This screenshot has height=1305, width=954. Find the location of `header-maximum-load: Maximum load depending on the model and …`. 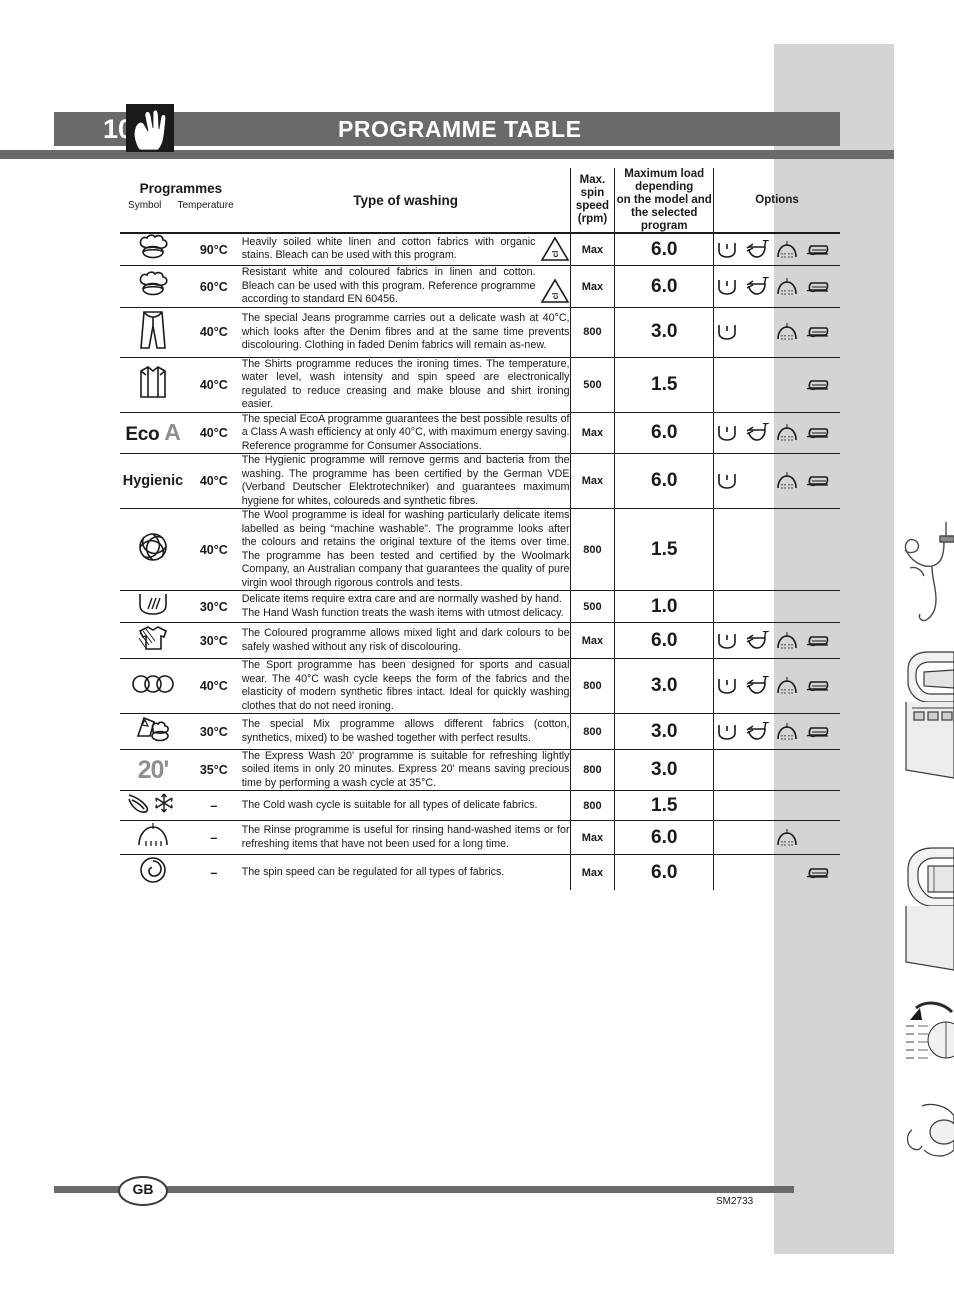

header-maximum-load: Maximum load depending on the model and … is located at coordinates (664, 201).